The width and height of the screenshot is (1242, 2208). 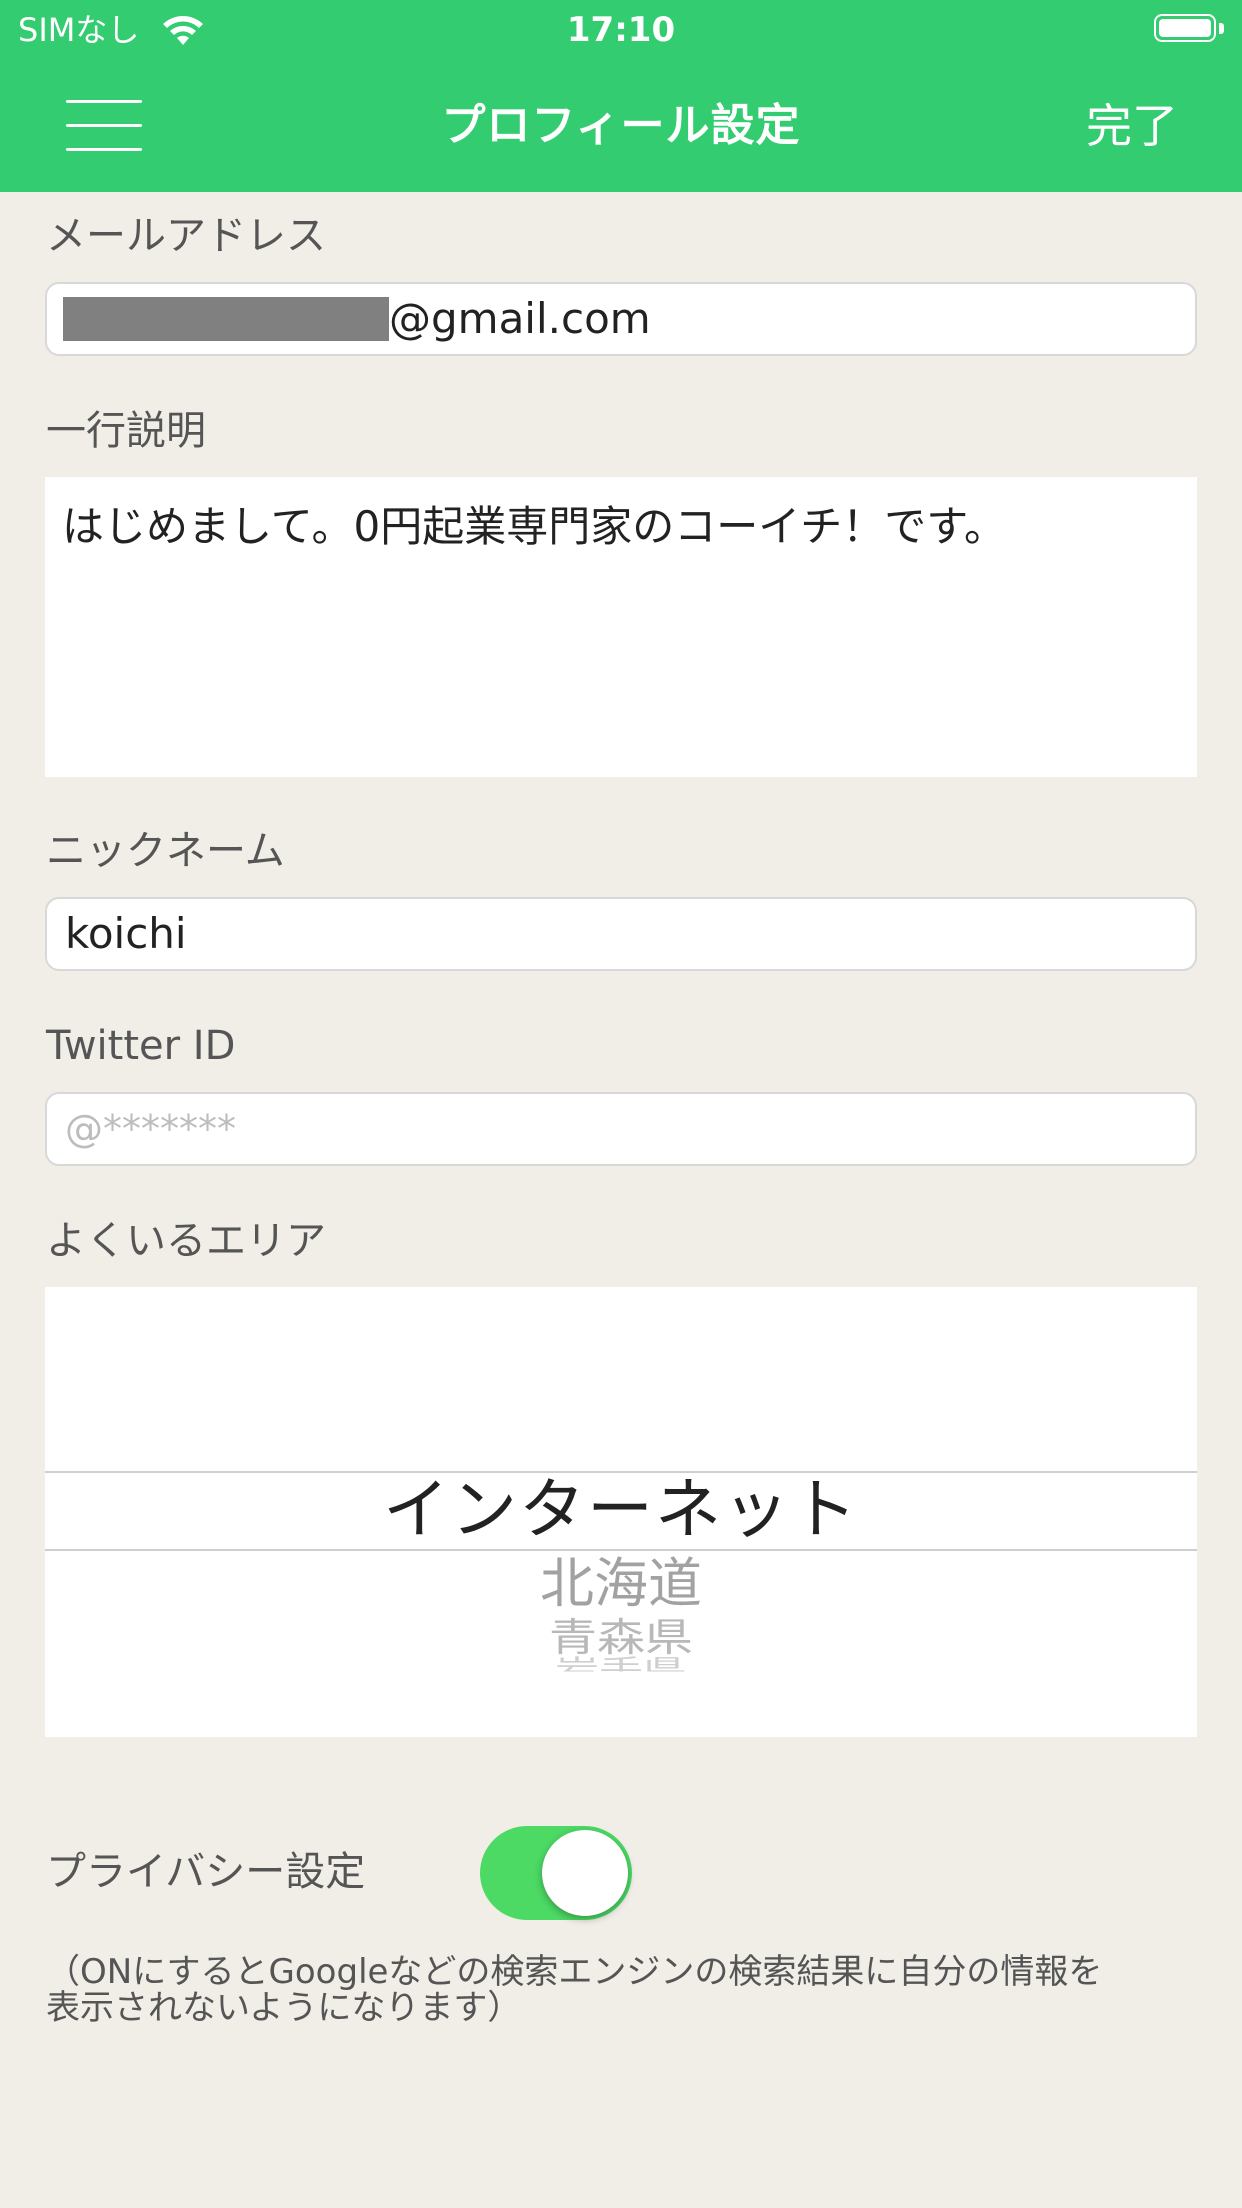 What do you see at coordinates (186, 236) in the screenshot?
I see `email-label: メールアドレス` at bounding box center [186, 236].